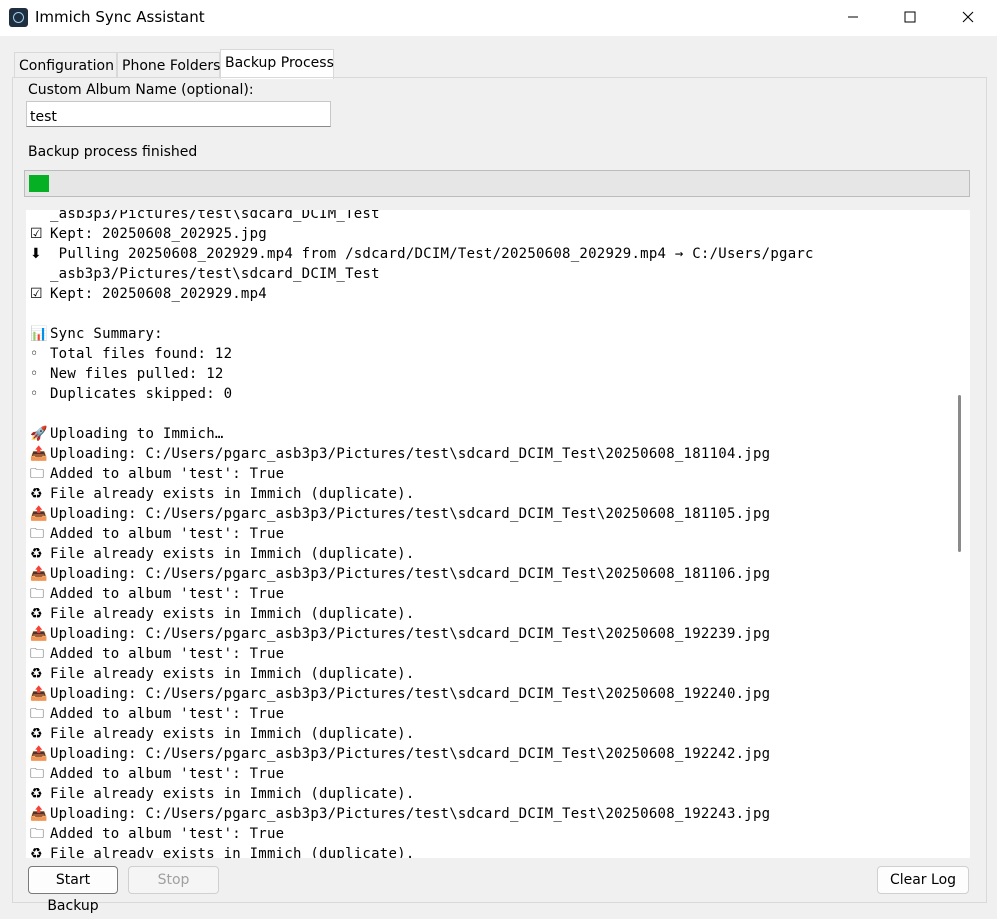 Image resolution: width=997 pixels, height=919 pixels. I want to click on minimize-icon, so click(853, 17).